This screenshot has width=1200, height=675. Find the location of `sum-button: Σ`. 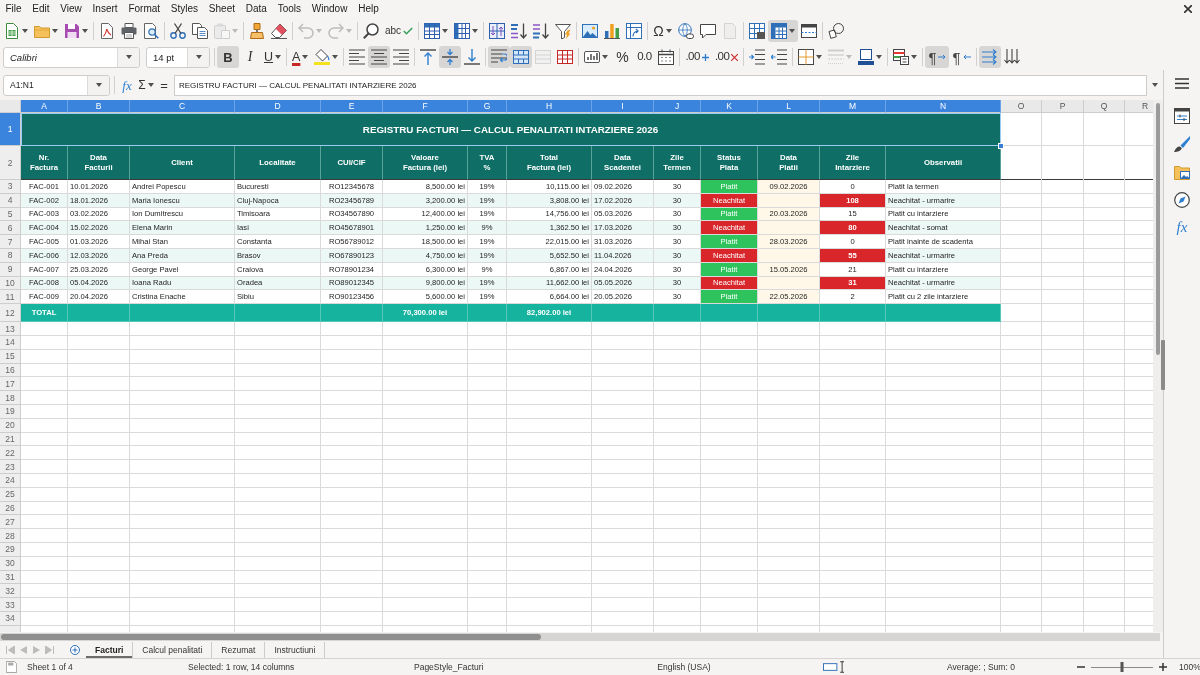

sum-button: Σ is located at coordinates (146, 85).